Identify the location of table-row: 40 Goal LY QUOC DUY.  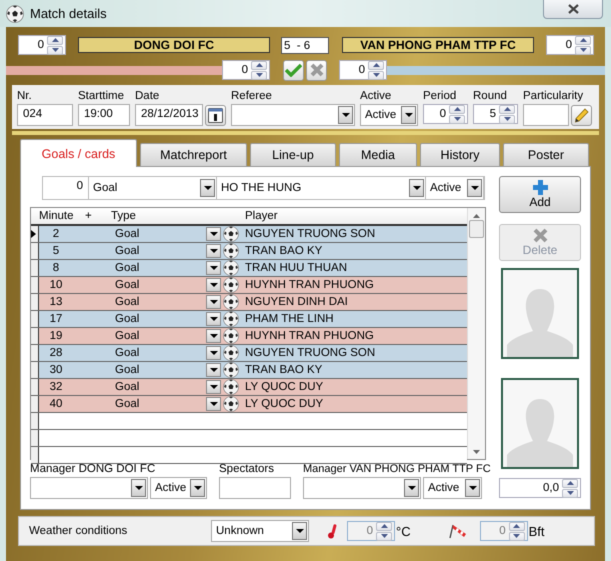
(249, 404).